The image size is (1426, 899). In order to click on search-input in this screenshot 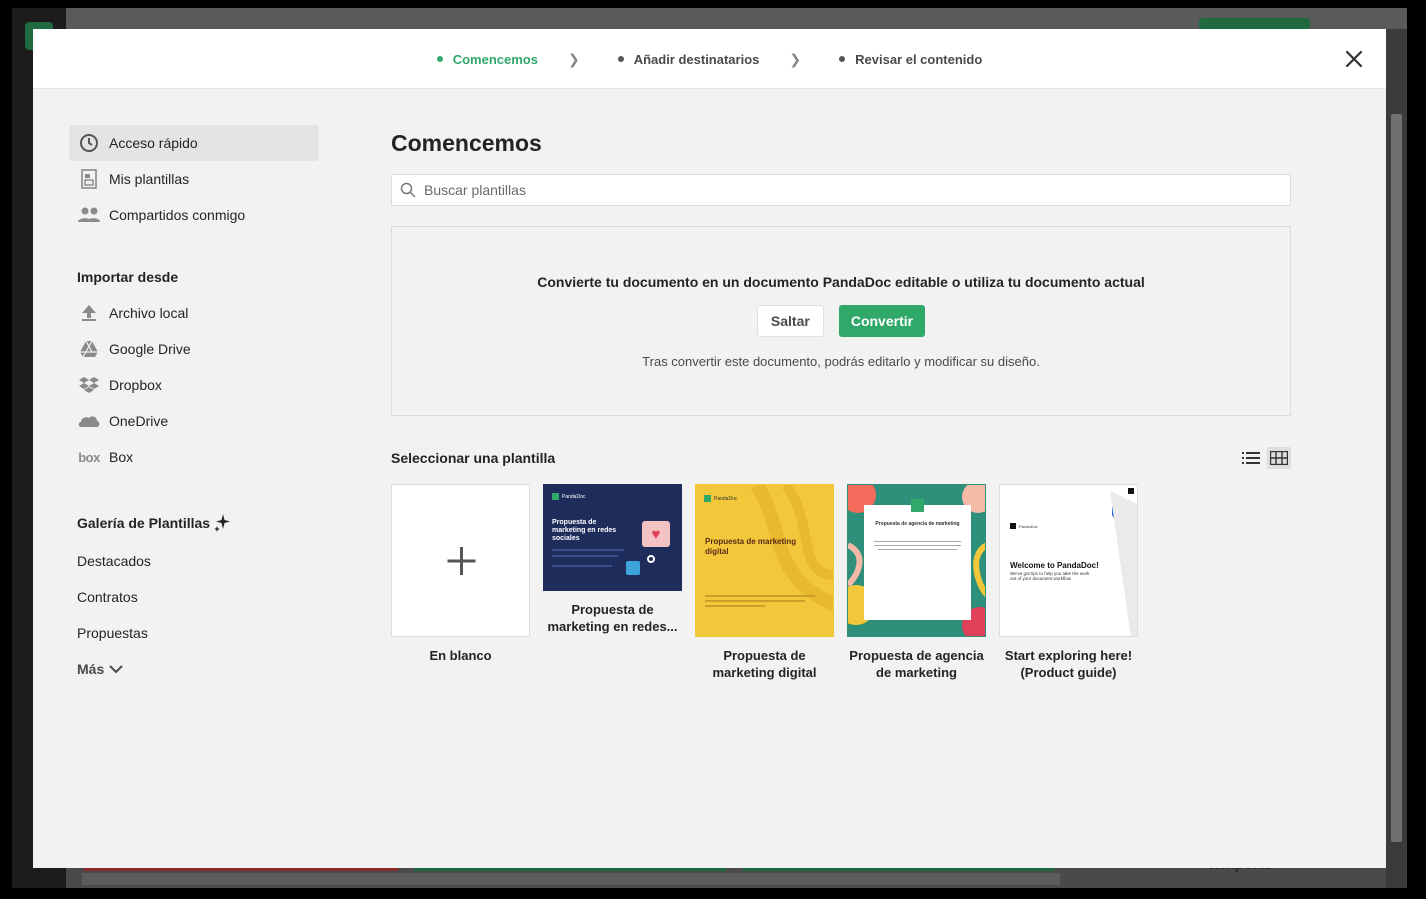, I will do `click(849, 190)`.